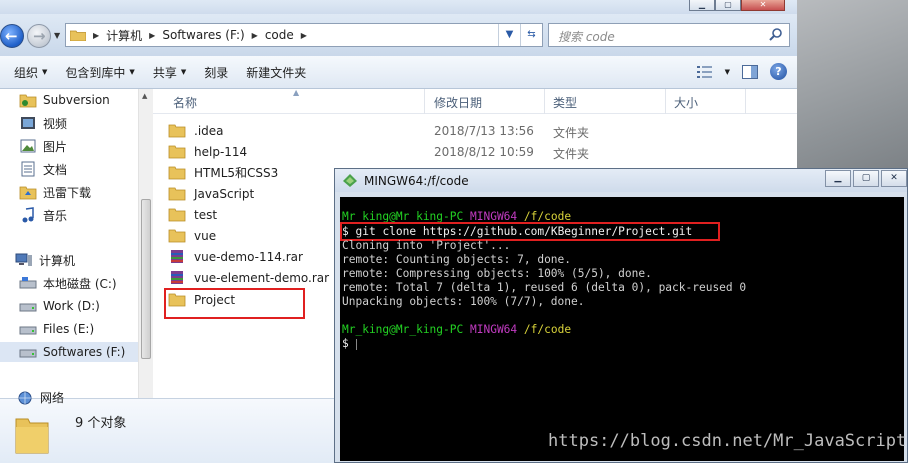 The width and height of the screenshot is (908, 463). Describe the element at coordinates (57, 35) in the screenshot. I see `history-dropdown-icon: ▼` at that location.